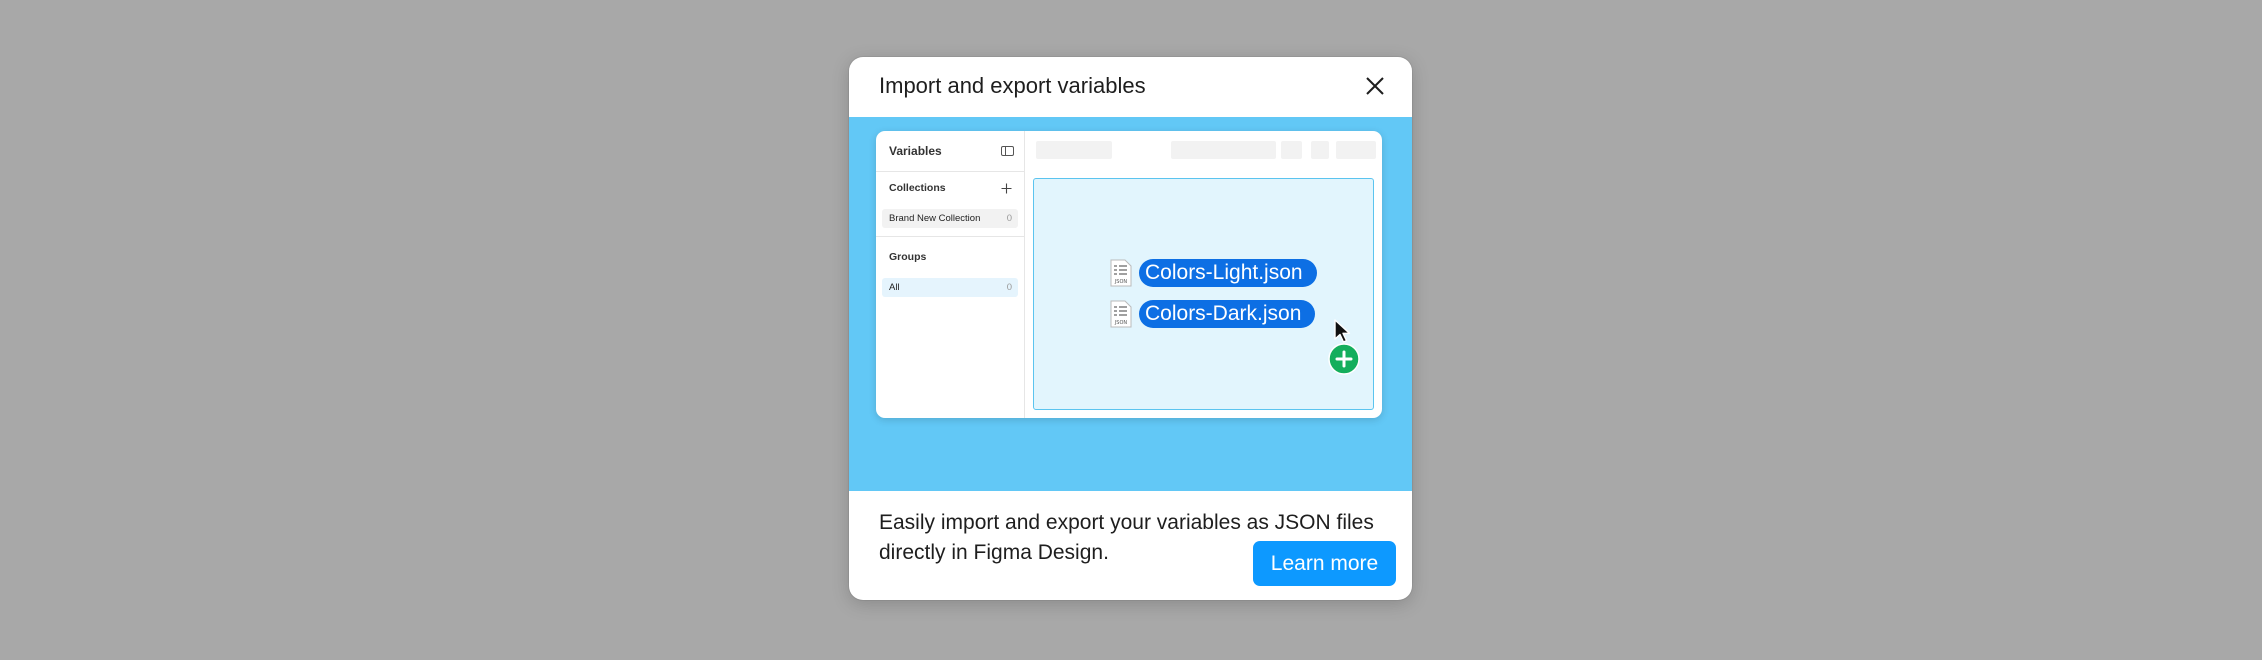 Image resolution: width=2262 pixels, height=660 pixels. Describe the element at coordinates (950, 236) in the screenshot. I see `divider` at that location.